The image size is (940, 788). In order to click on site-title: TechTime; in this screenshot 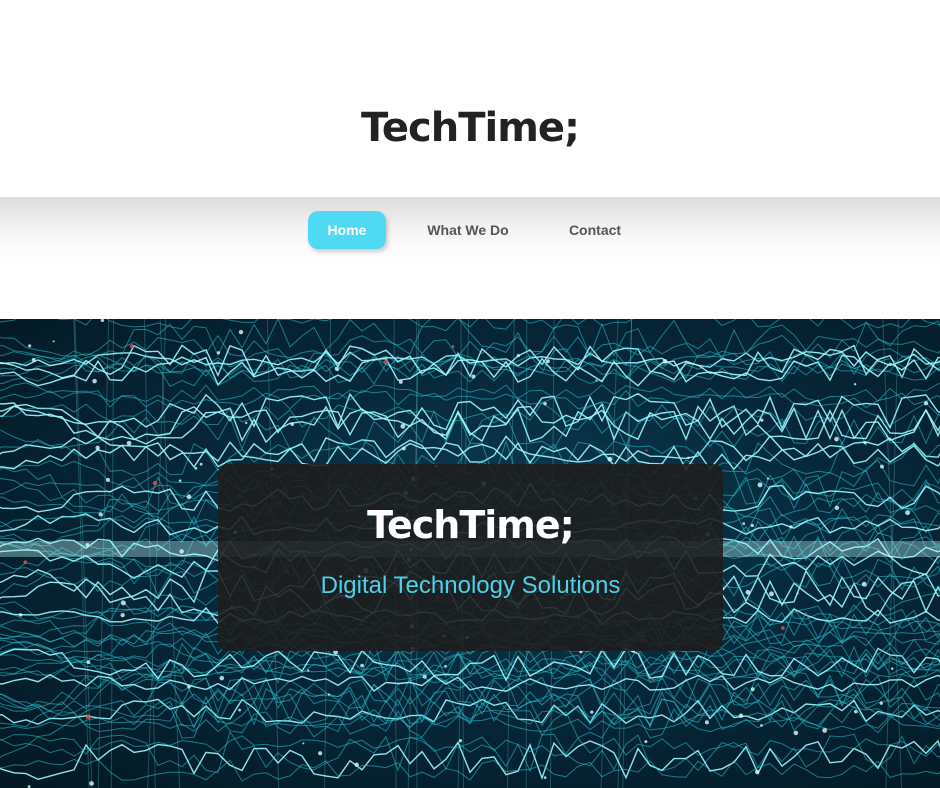, I will do `click(470, 128)`.